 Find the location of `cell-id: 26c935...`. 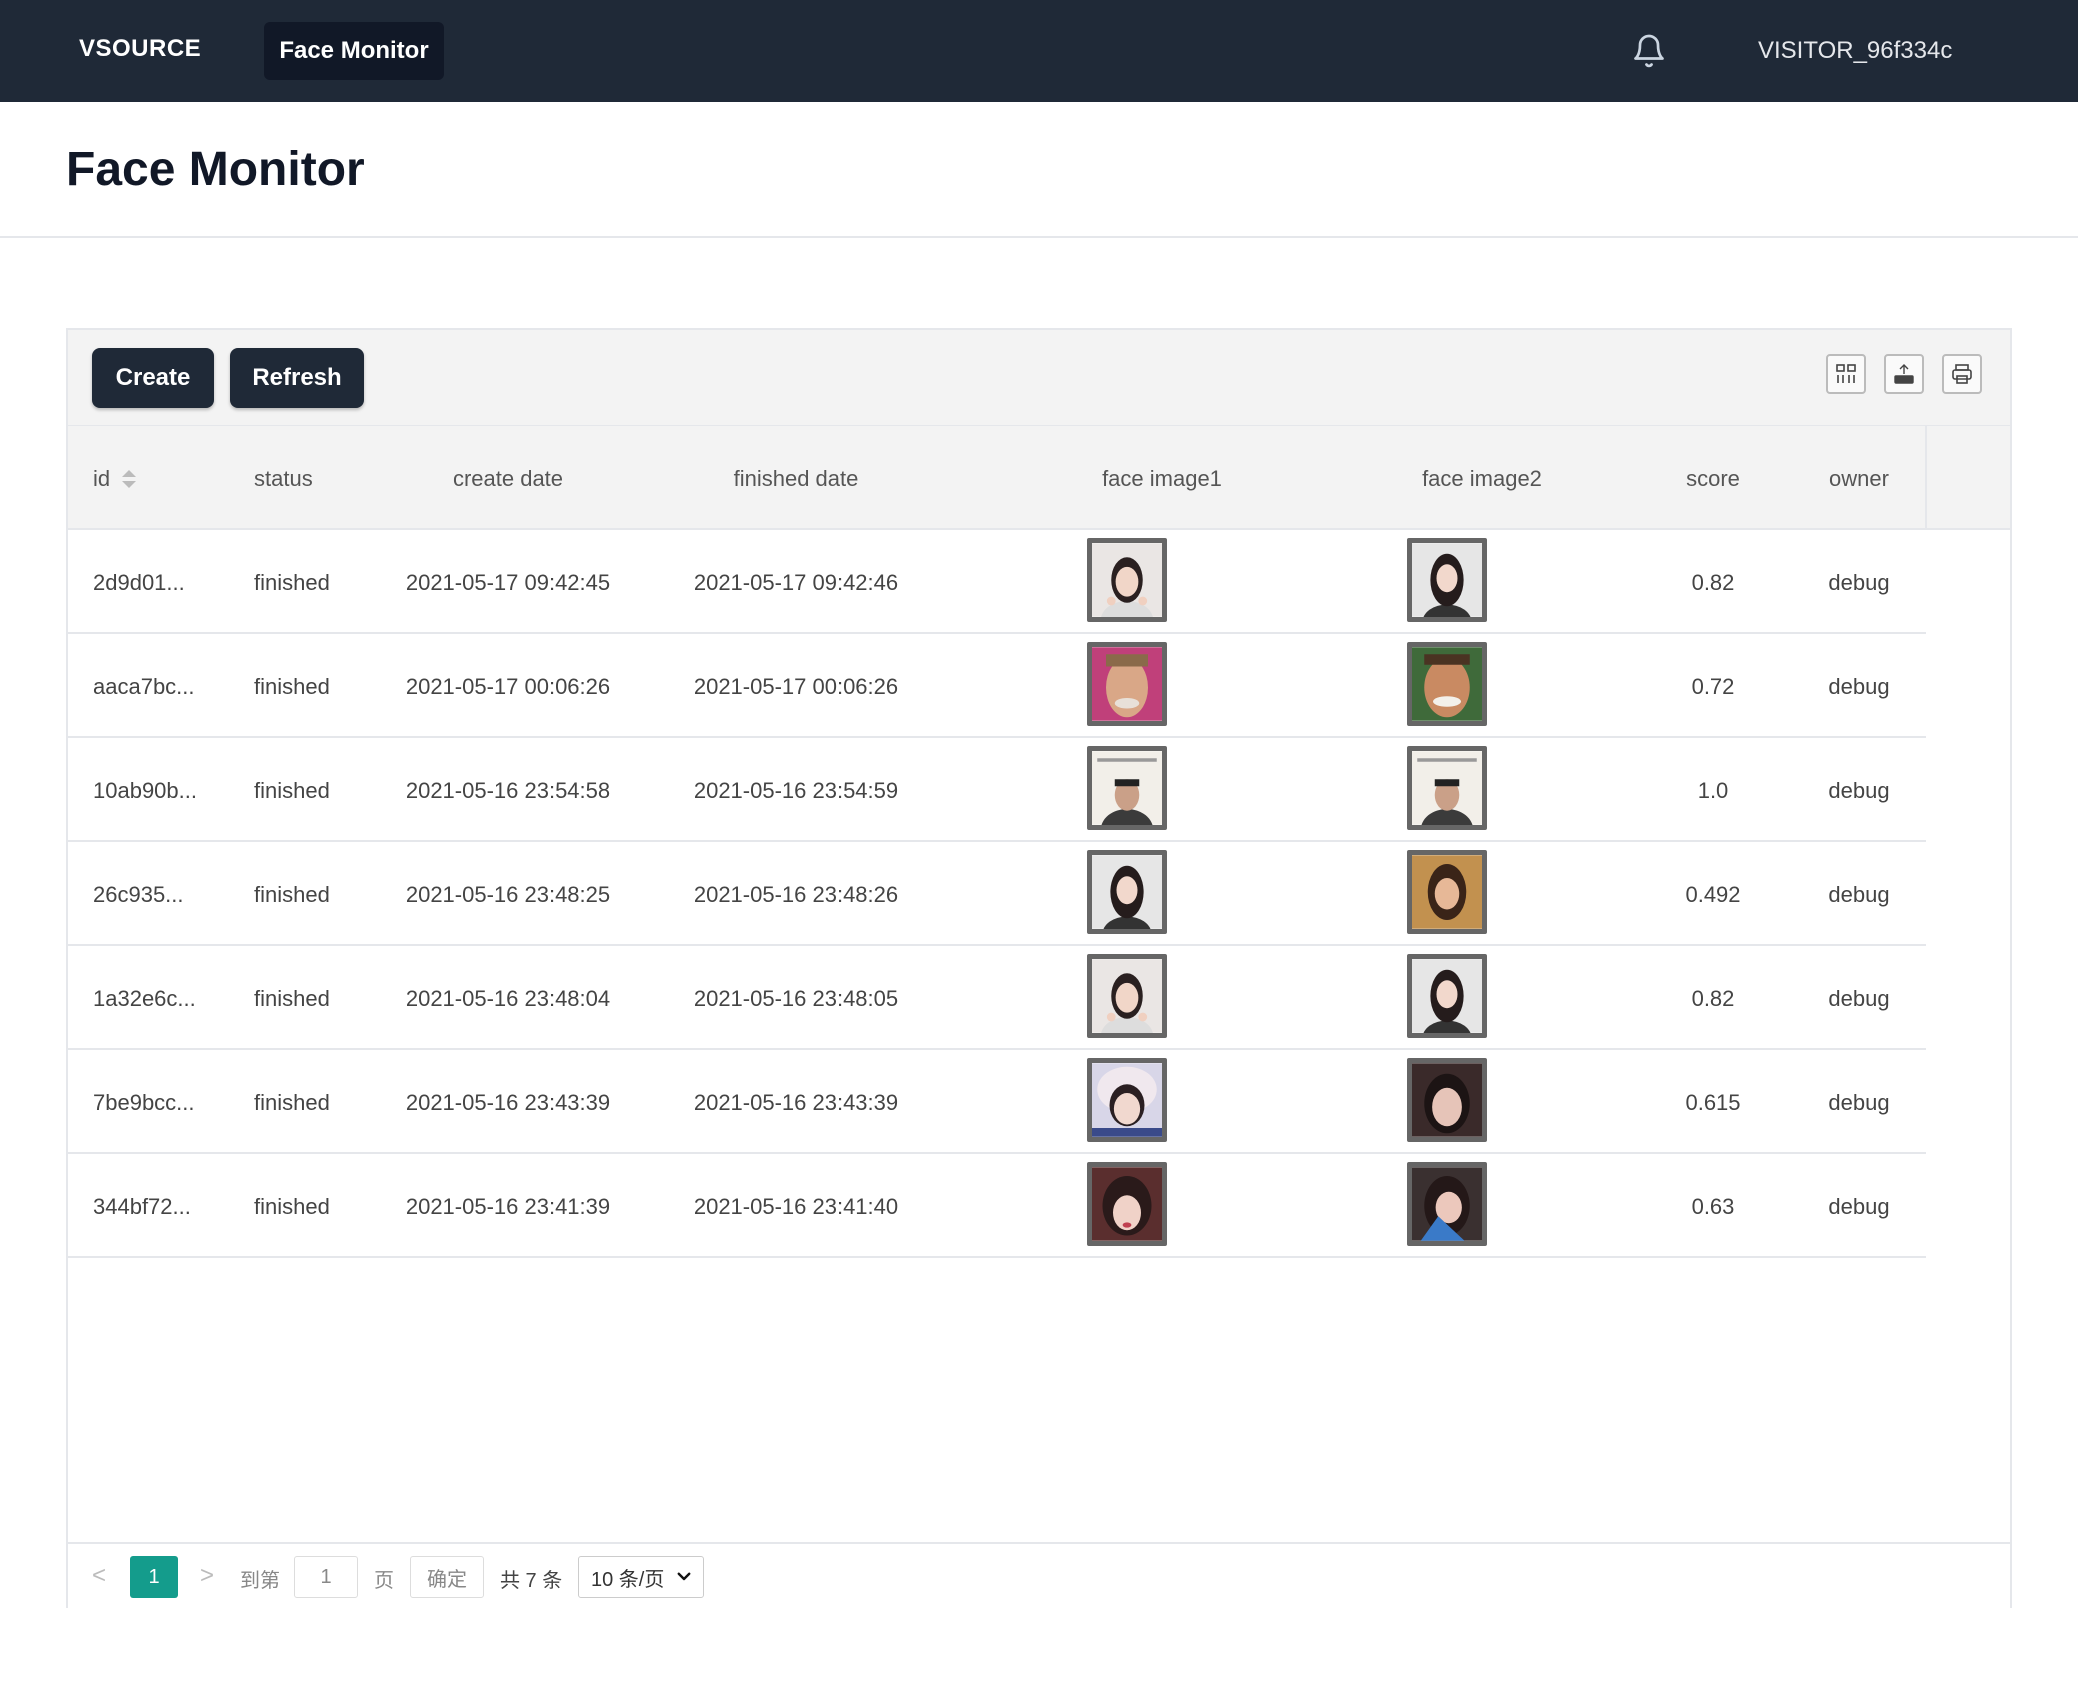

cell-id: 26c935... is located at coordinates (138, 894).